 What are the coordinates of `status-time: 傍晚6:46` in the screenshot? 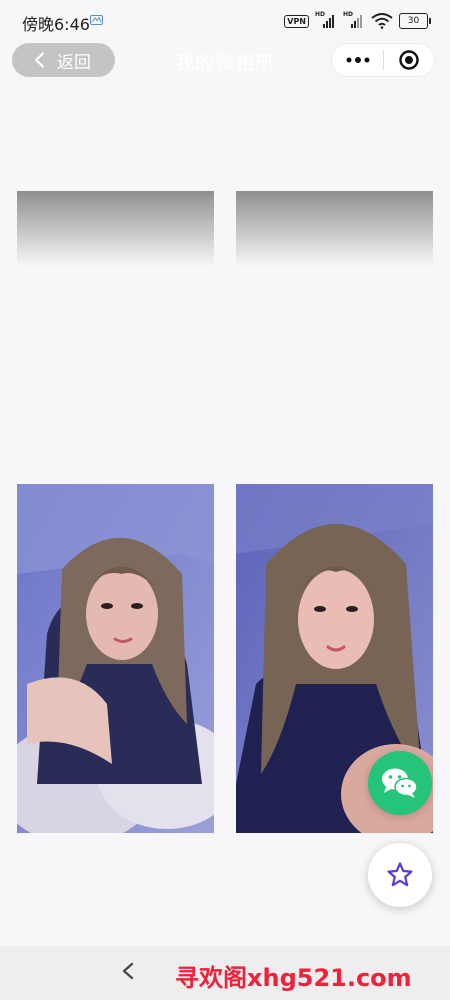 It's located at (56, 24).